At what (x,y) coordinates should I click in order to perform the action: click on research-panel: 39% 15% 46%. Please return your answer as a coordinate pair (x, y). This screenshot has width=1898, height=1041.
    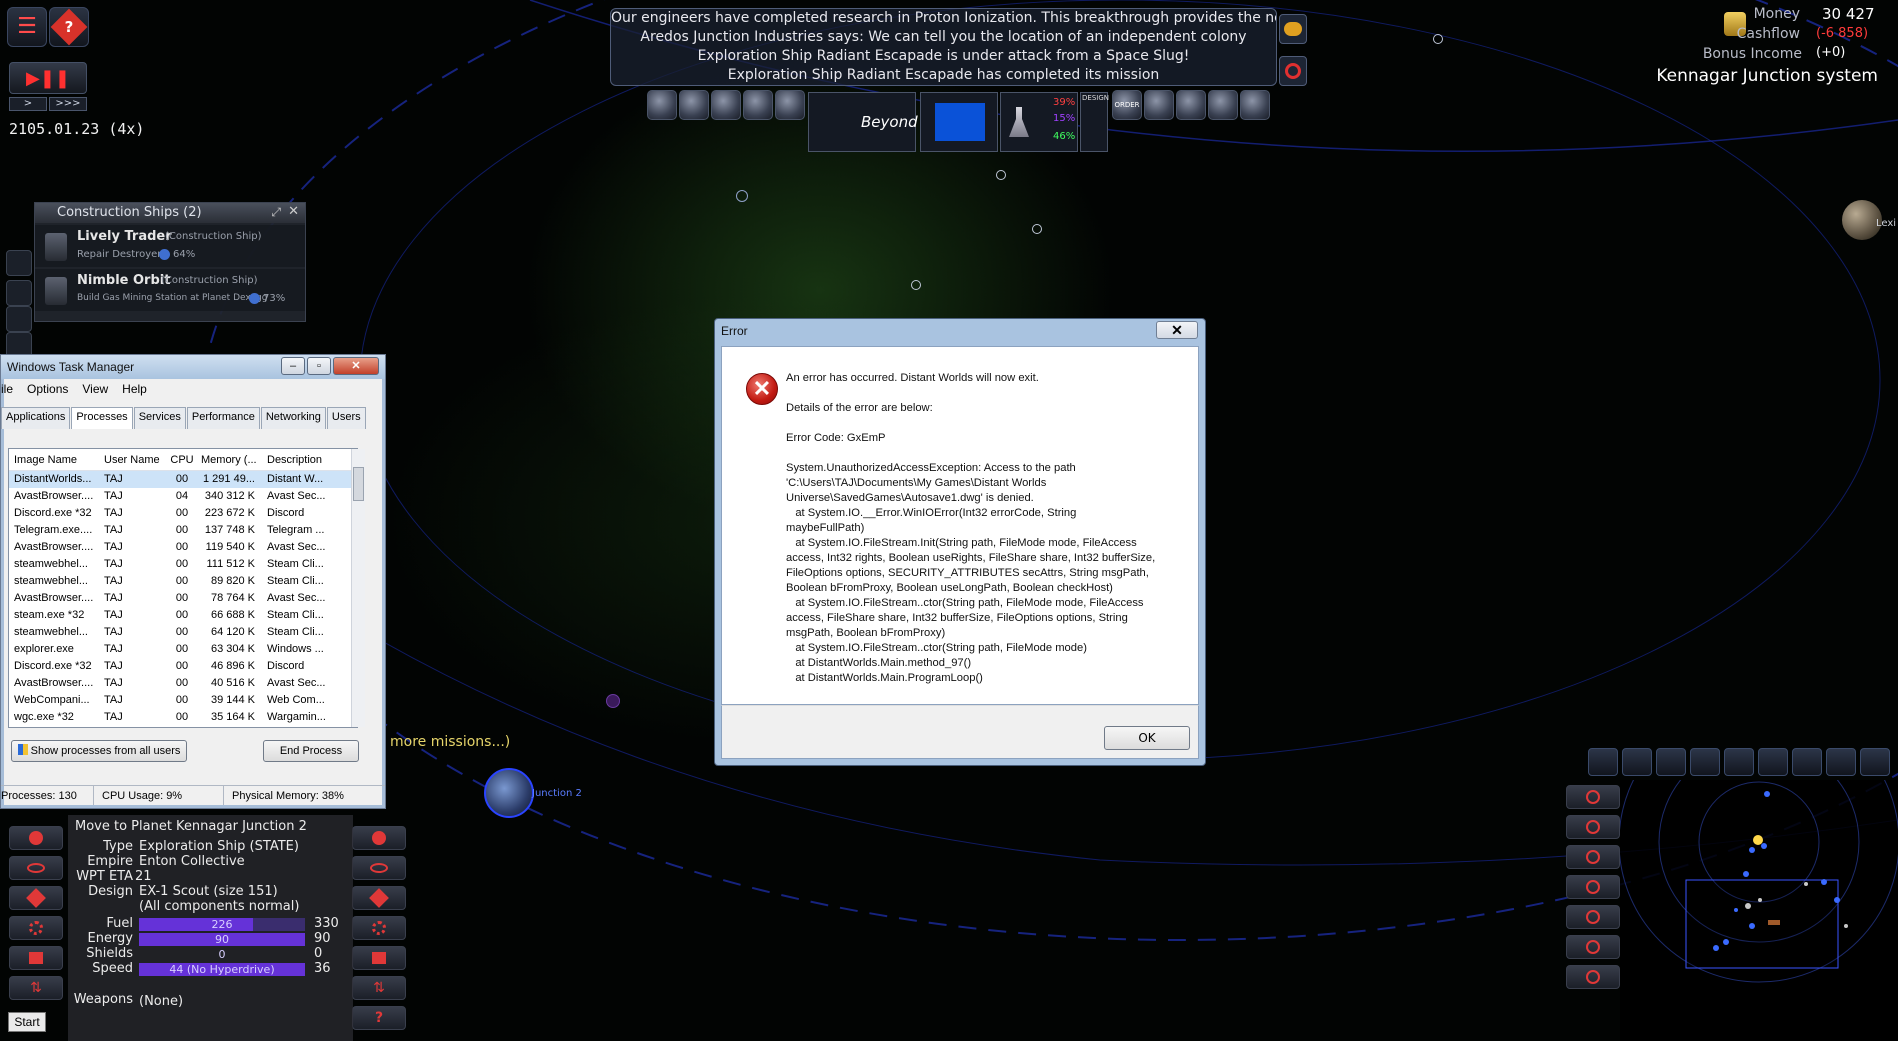
    Looking at the image, I should click on (1039, 122).